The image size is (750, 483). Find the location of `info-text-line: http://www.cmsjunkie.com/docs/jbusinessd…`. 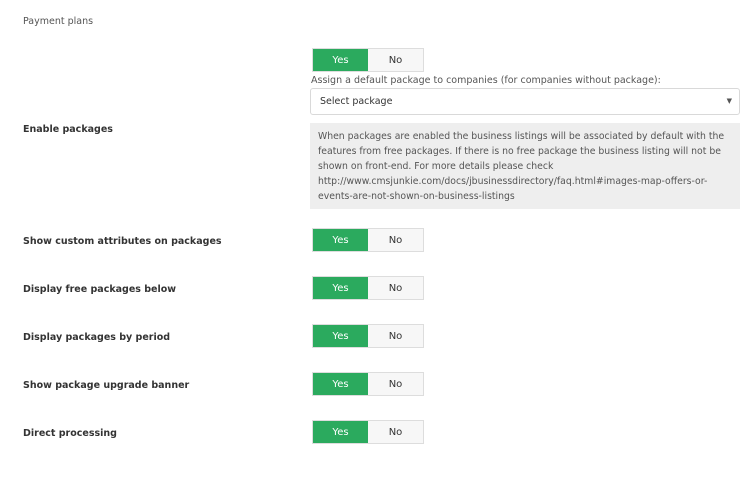

info-text-line: http://www.cmsjunkie.com/docs/jbusinessd… is located at coordinates (513, 181).